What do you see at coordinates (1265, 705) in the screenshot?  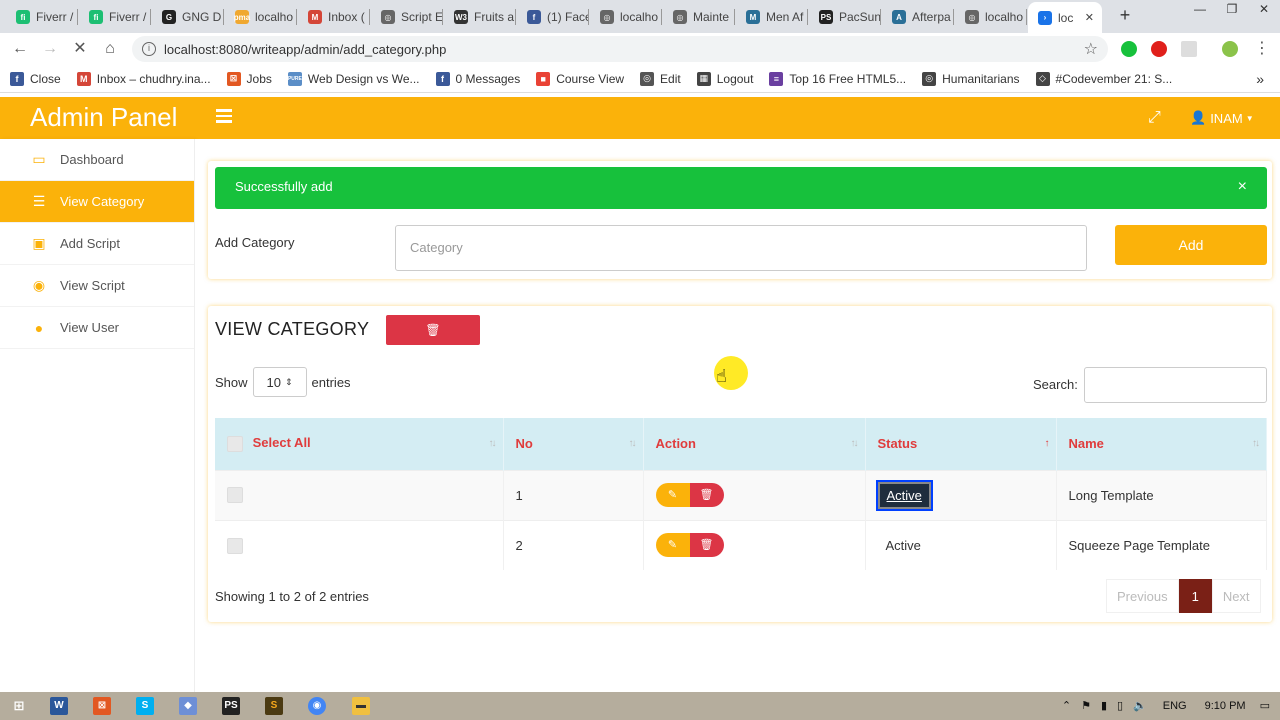 I see `notifications-icon: ▭` at bounding box center [1265, 705].